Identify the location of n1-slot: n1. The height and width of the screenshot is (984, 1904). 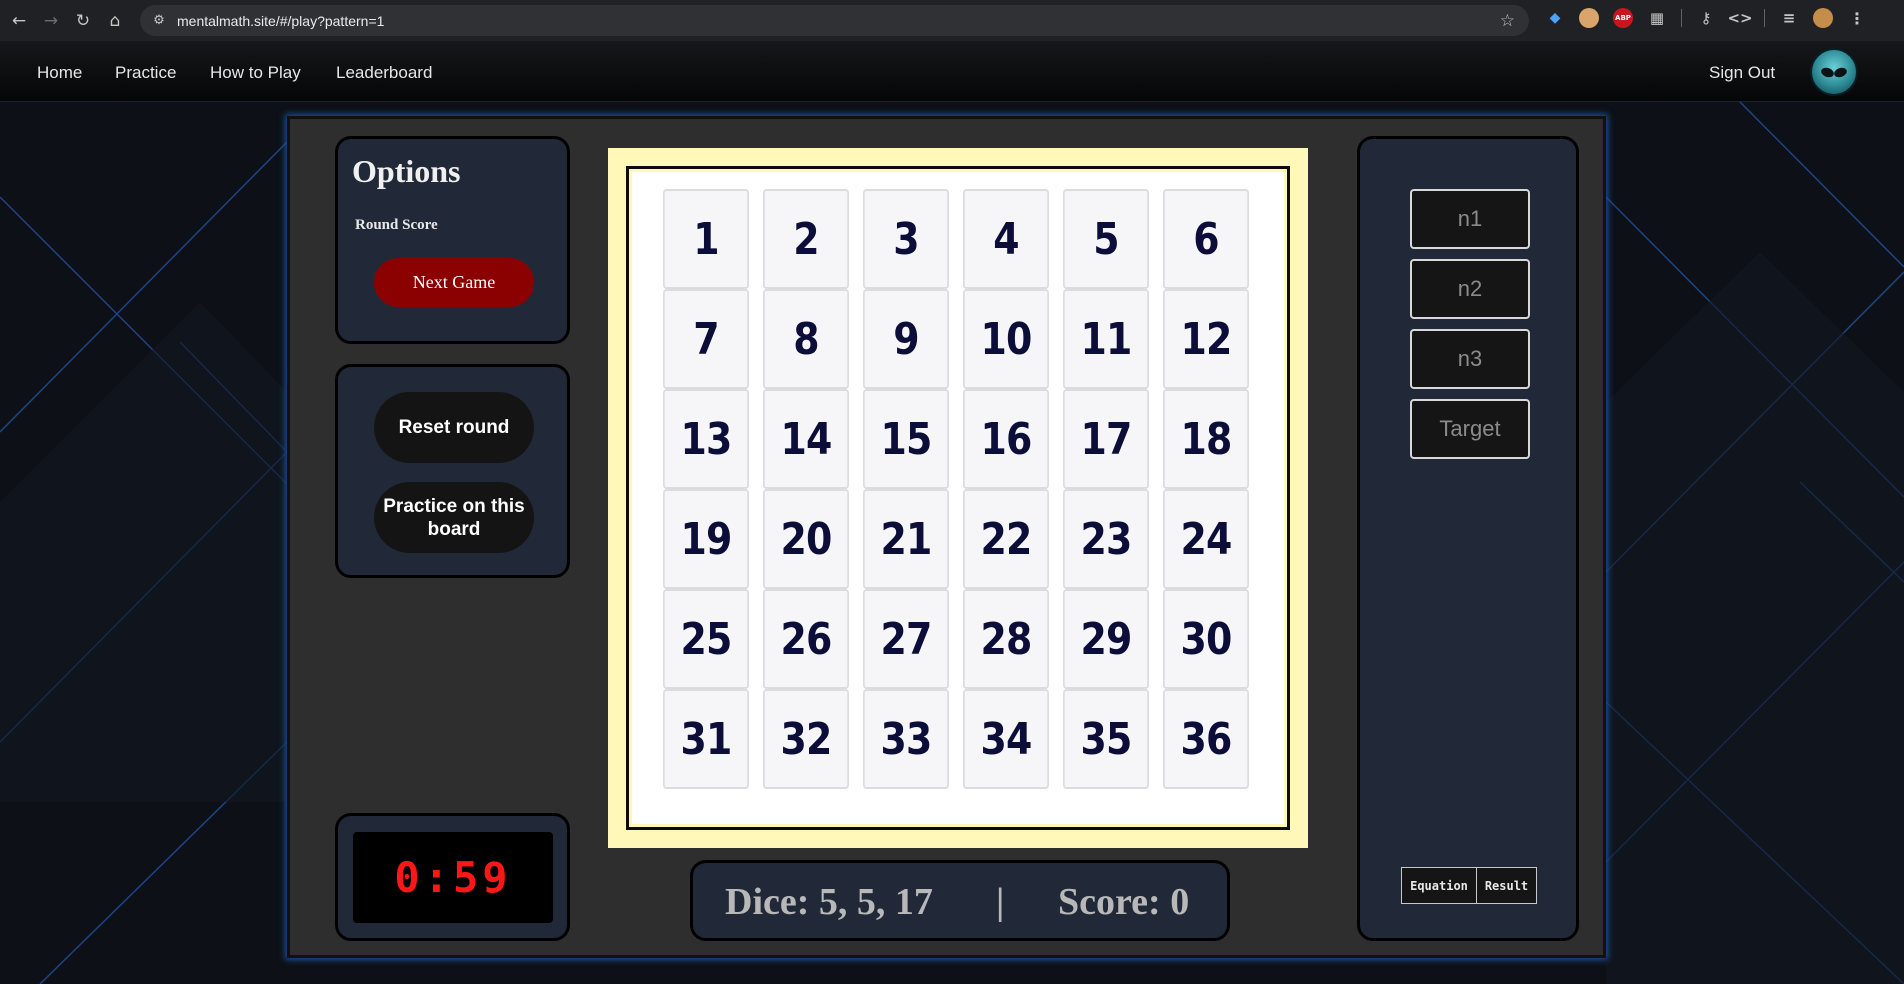
(1470, 219).